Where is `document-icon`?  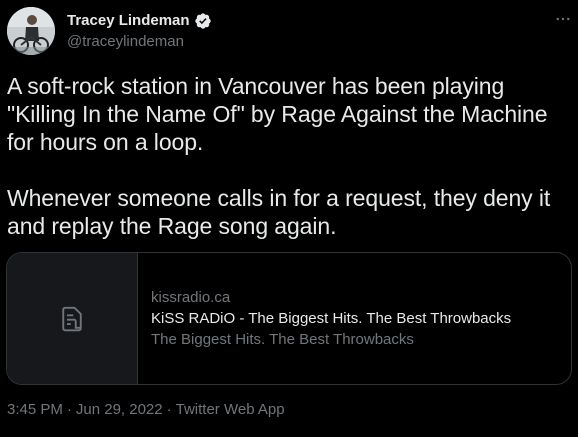
document-icon is located at coordinates (72, 318).